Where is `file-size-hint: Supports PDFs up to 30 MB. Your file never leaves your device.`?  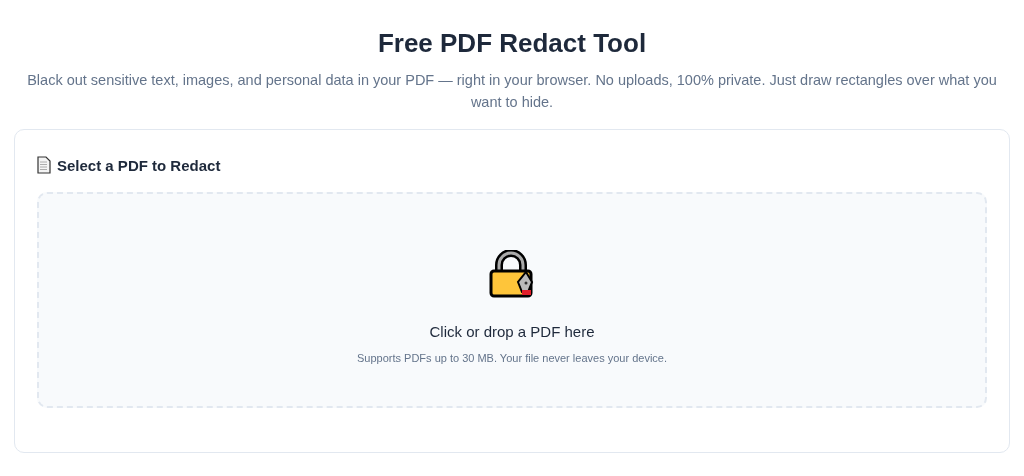
file-size-hint: Supports PDFs up to 30 MB. Your file never leaves your device. is located at coordinates (512, 358).